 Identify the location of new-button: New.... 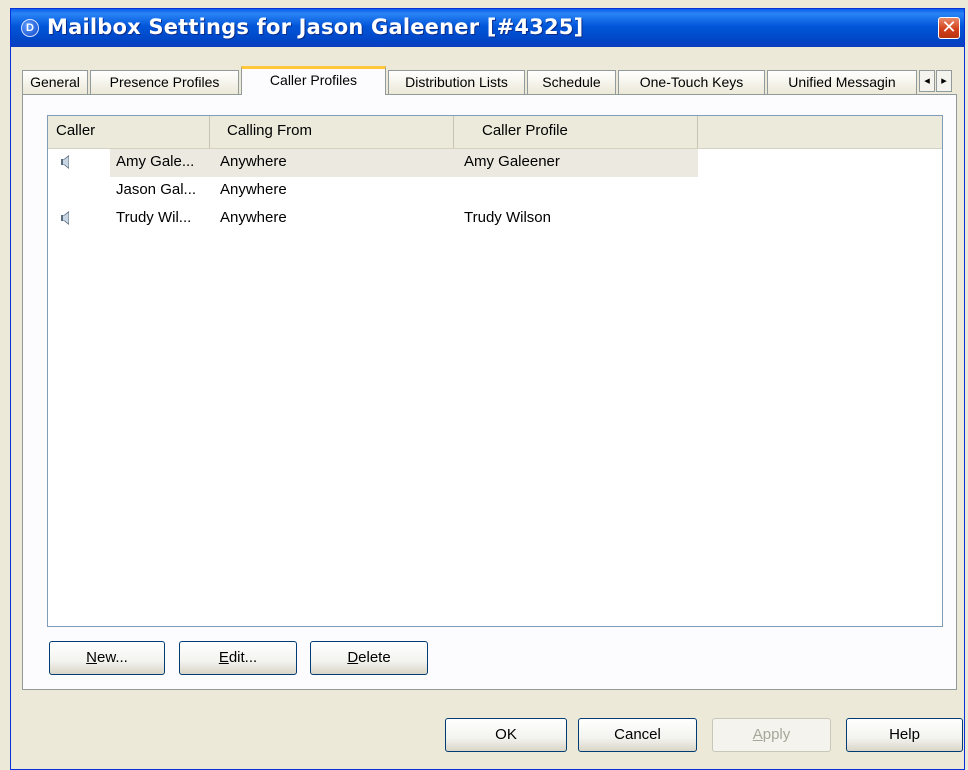
(107, 658).